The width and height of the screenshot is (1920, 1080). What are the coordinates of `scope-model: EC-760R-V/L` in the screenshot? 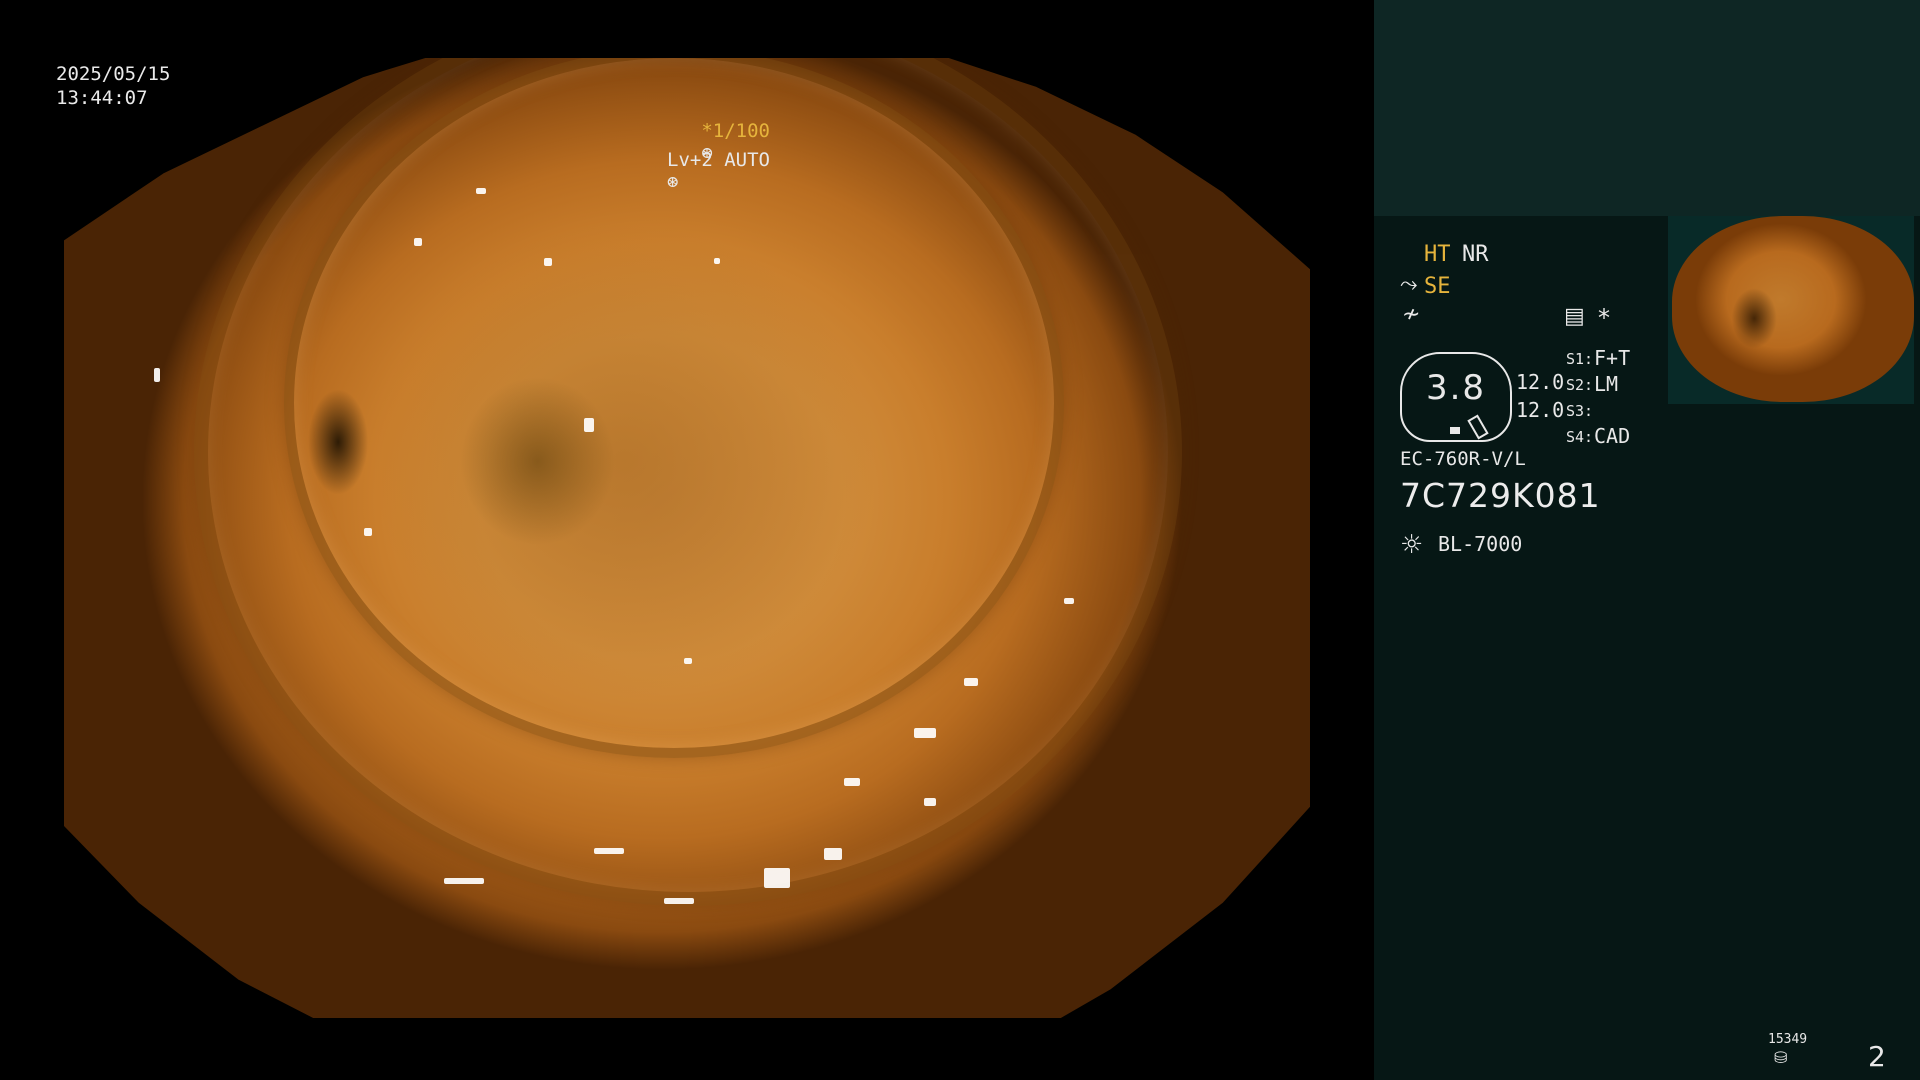 It's located at (1463, 459).